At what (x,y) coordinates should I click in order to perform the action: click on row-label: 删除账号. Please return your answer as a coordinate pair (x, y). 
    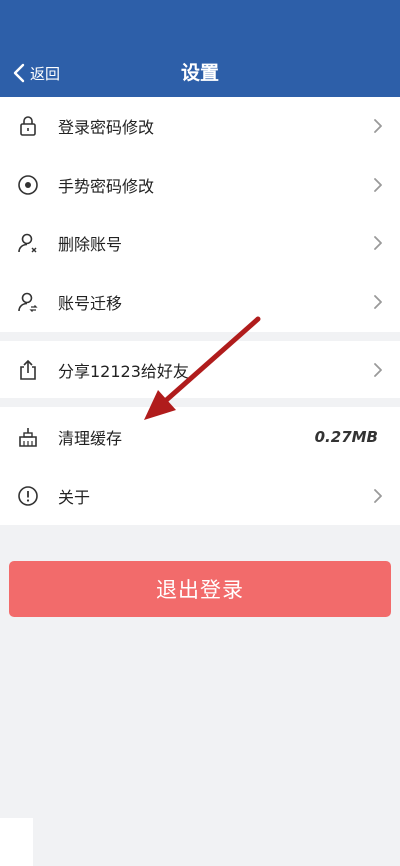
    Looking at the image, I should click on (90, 245).